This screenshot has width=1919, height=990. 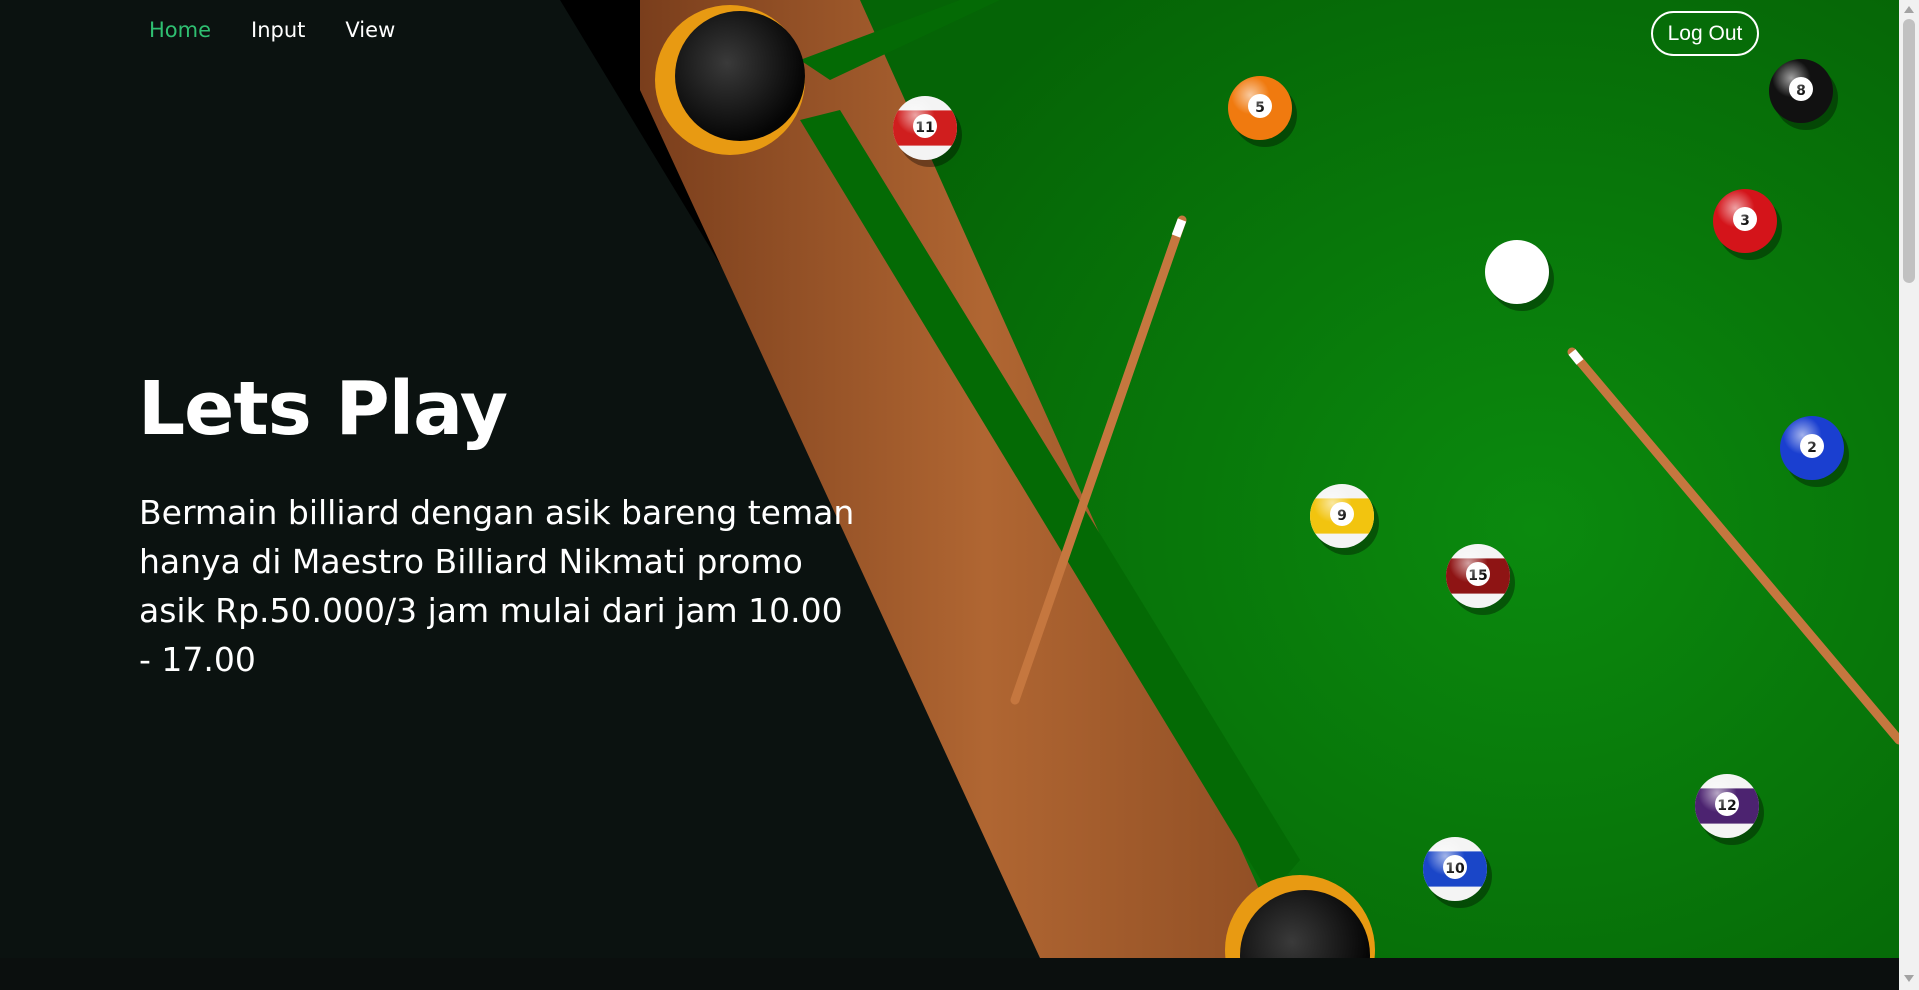 I want to click on scroll-down-arrow-icon, so click(x=1909, y=978).